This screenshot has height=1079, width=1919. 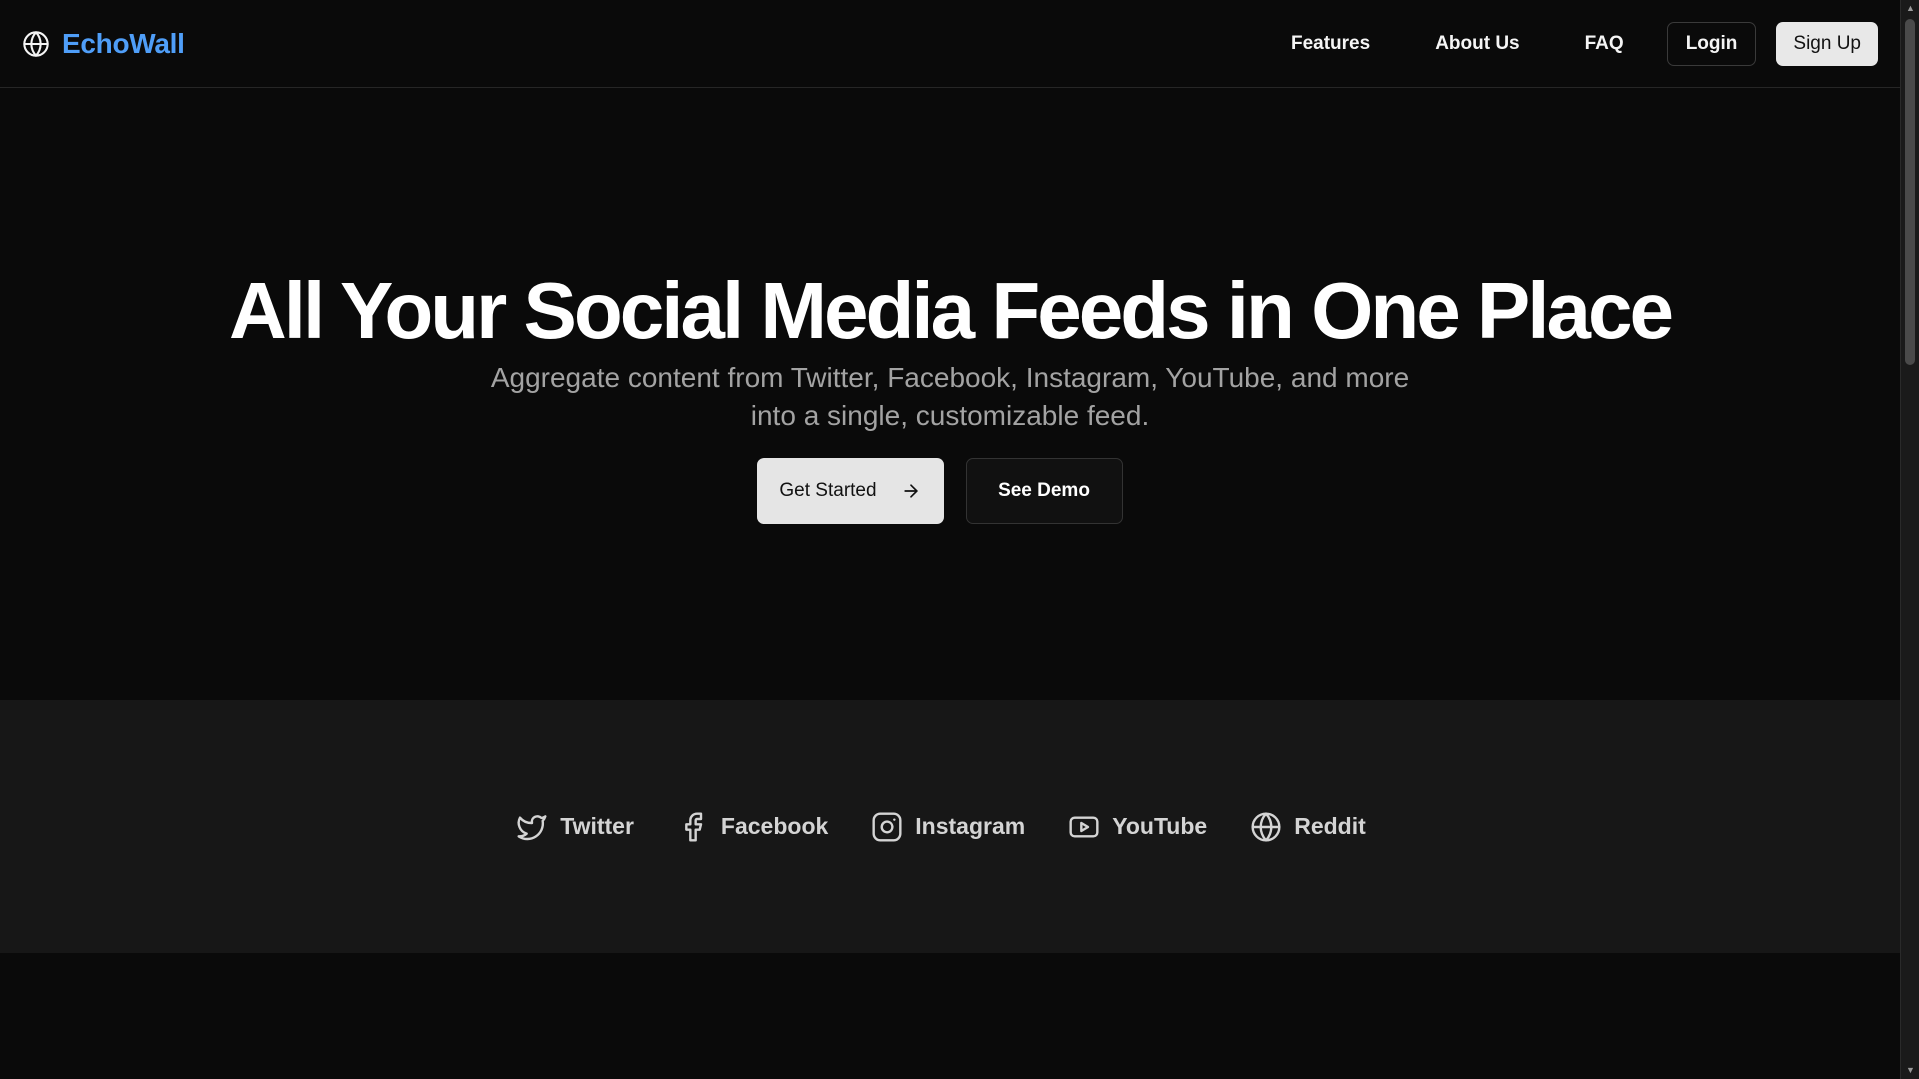 I want to click on hero-title: All Your Social Media Feeds in One Place, so click(x=951, y=310).